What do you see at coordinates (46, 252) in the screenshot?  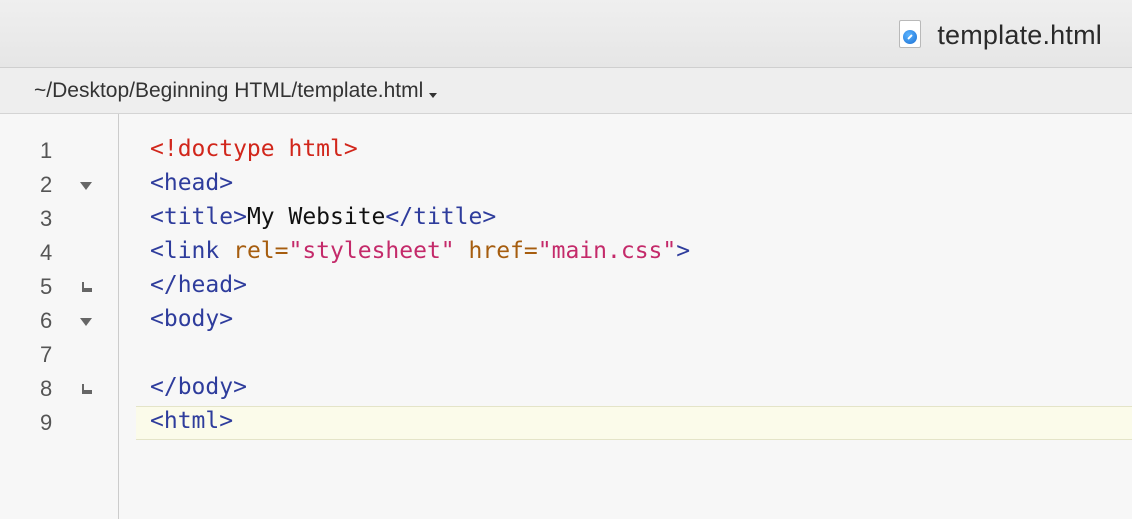 I see `line-number: 4` at bounding box center [46, 252].